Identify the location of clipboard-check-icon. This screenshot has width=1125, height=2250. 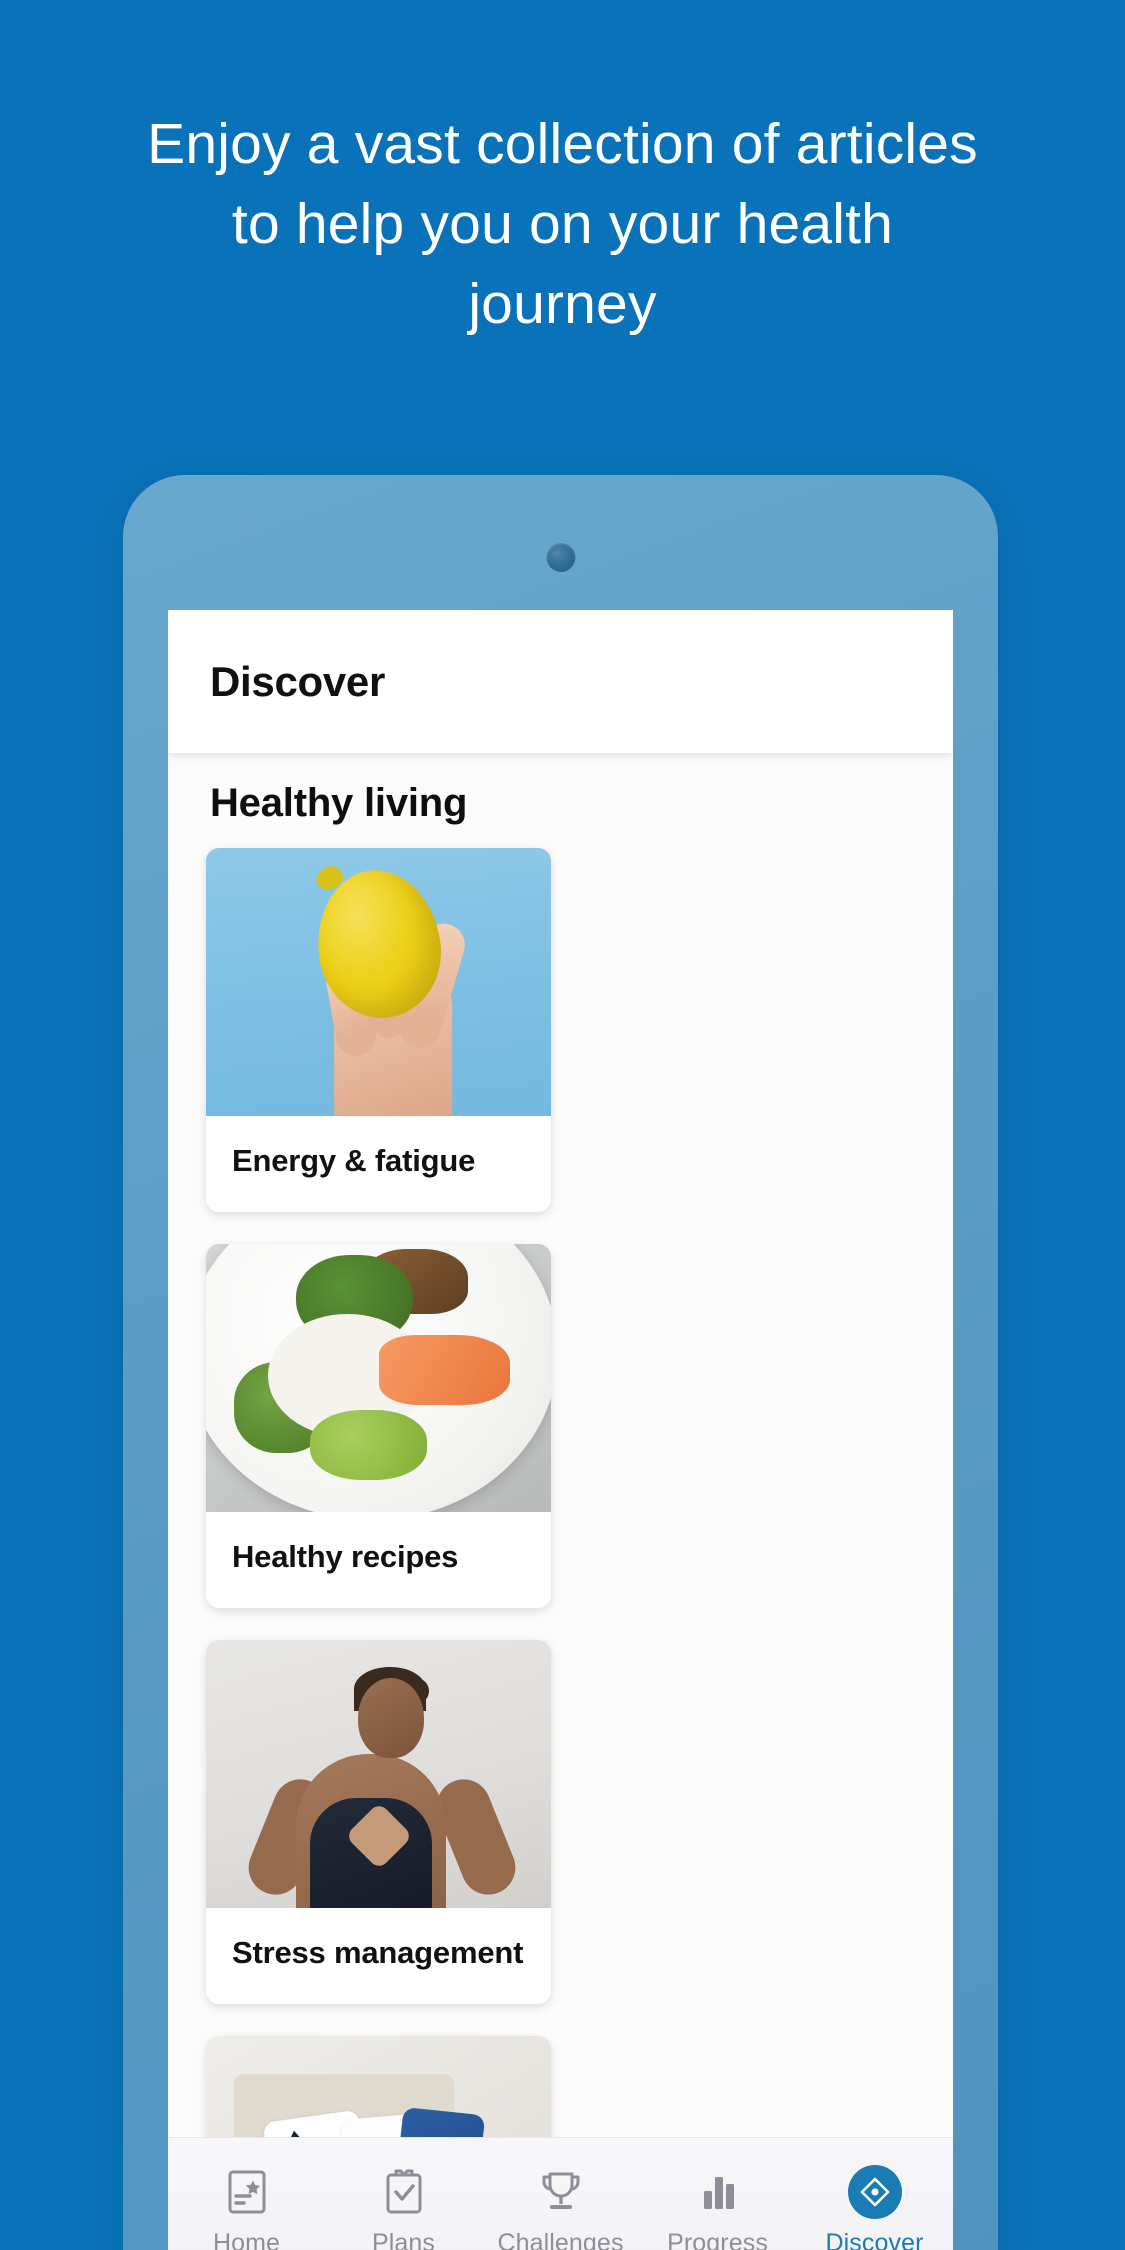
(404, 2192).